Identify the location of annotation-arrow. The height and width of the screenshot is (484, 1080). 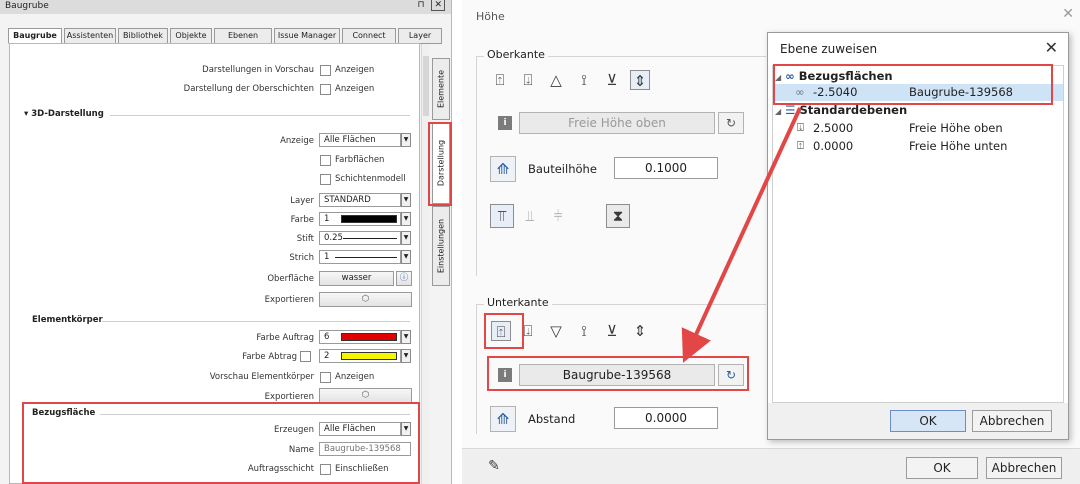
(741, 235).